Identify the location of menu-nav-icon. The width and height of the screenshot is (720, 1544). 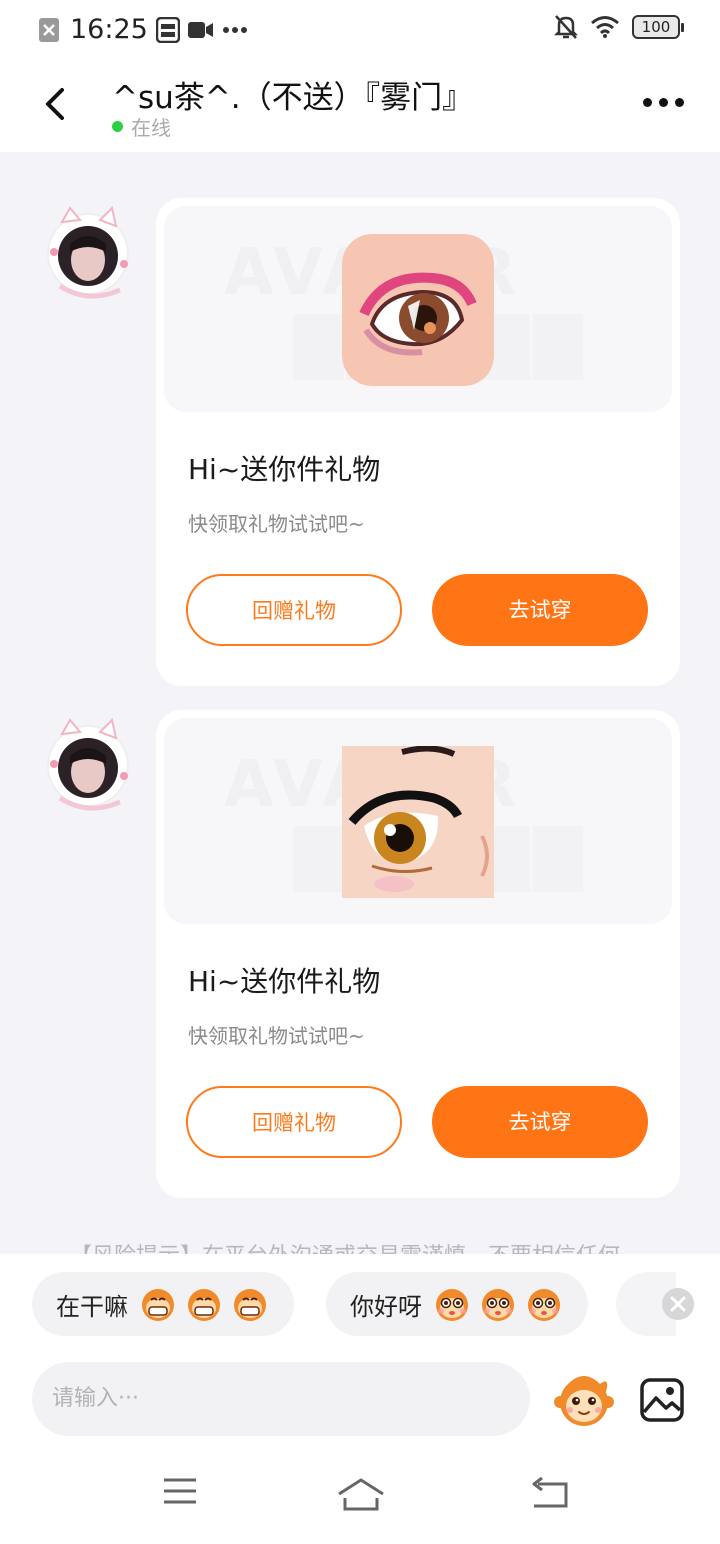
(180, 1491).